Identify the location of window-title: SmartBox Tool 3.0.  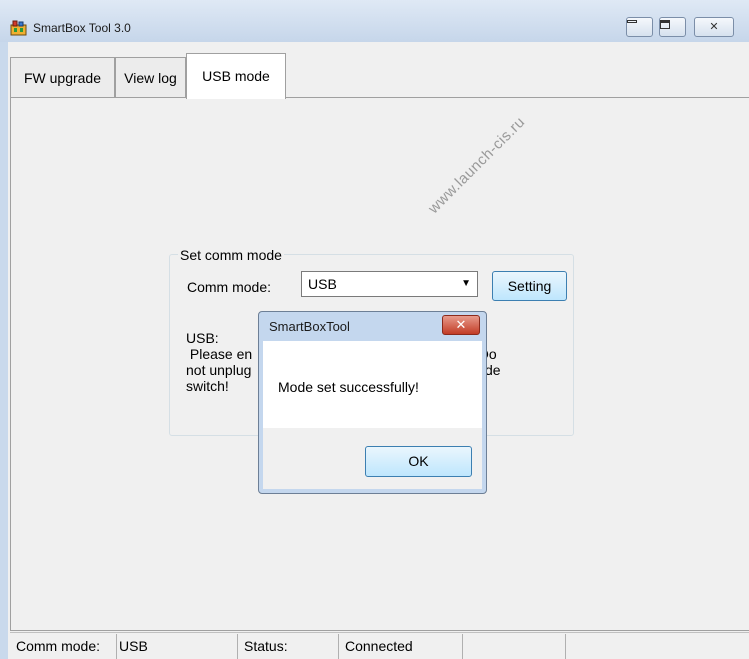
(82, 28).